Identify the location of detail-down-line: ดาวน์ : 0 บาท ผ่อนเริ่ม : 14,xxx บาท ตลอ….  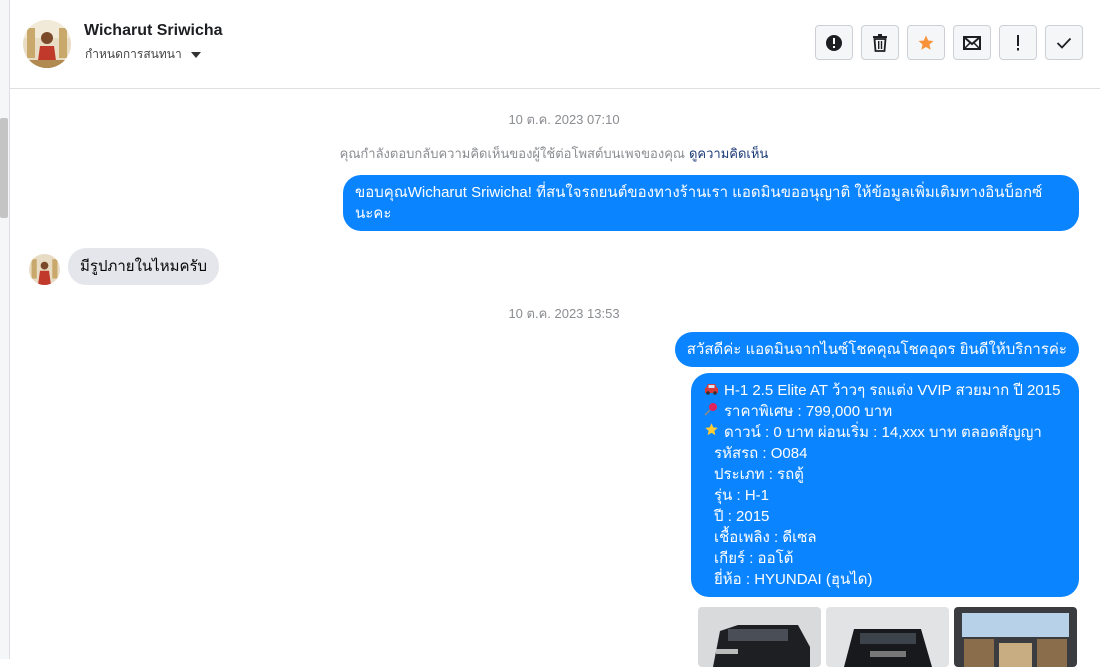
(885, 432).